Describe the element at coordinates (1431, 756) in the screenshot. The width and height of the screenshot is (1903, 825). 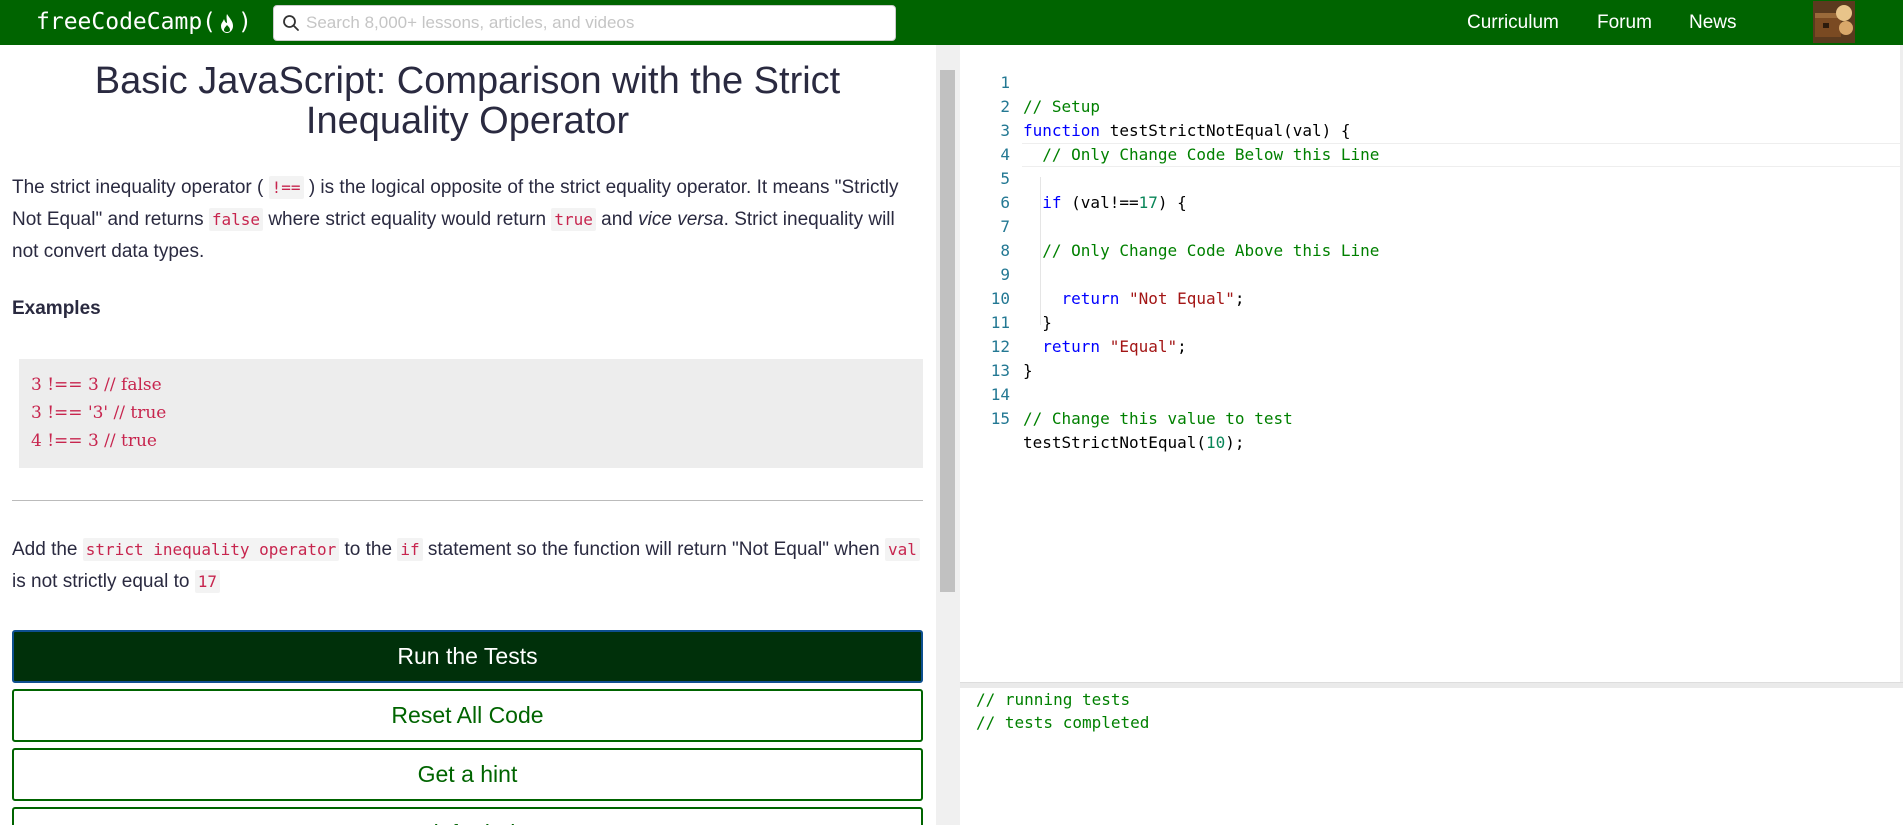
I see `output-console: // running tests // tests completed` at that location.